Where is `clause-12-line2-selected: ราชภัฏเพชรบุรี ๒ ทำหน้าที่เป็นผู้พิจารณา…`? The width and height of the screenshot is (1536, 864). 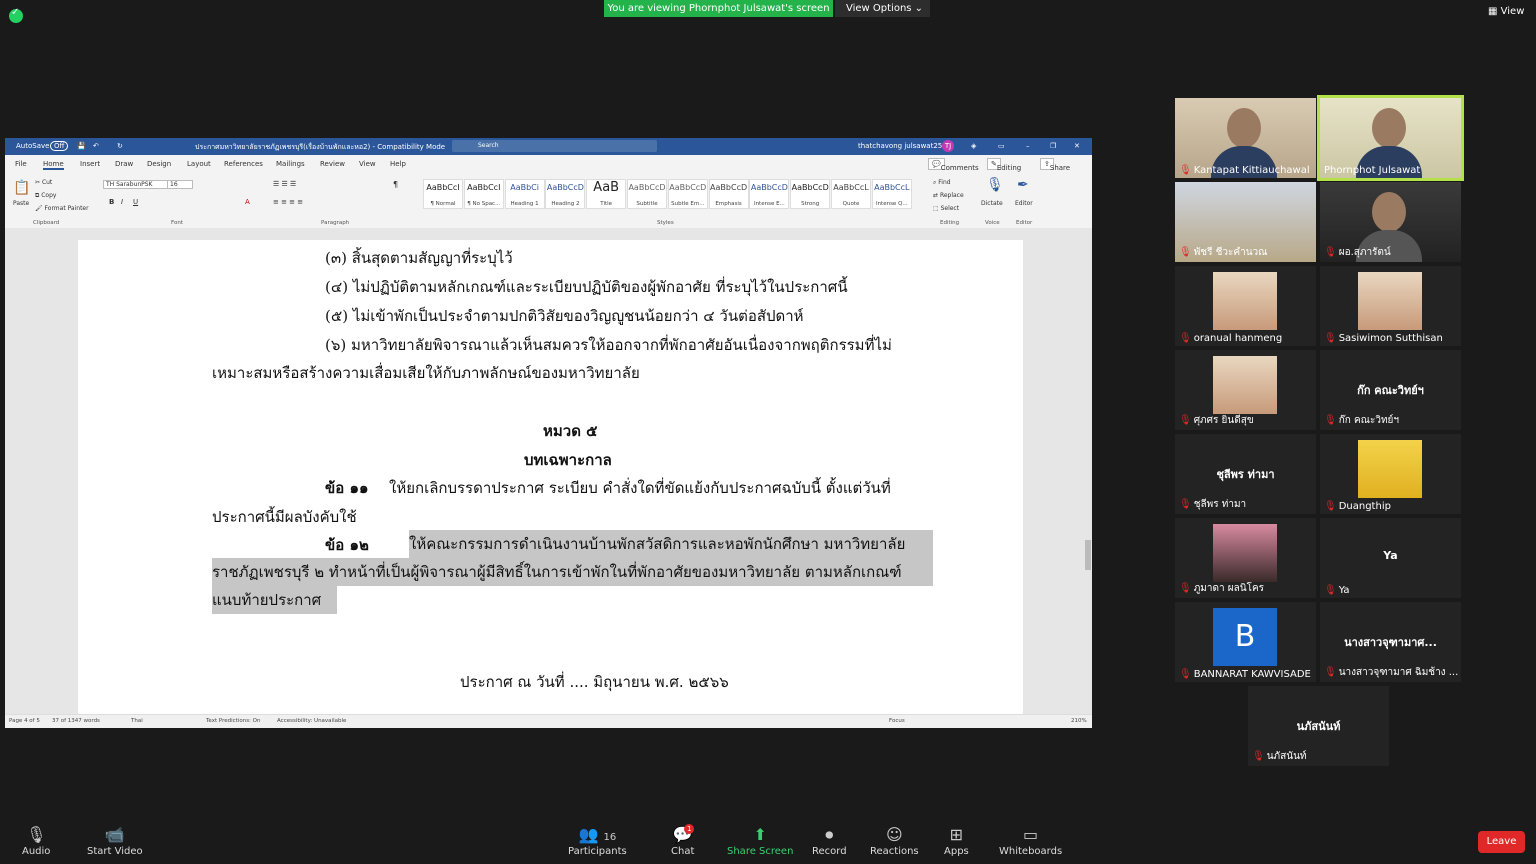 clause-12-line2-selected: ราชภัฏเพชรบุรี ๒ ทำหน้าที่เป็นผู้พิจารณา… is located at coordinates (572, 572).